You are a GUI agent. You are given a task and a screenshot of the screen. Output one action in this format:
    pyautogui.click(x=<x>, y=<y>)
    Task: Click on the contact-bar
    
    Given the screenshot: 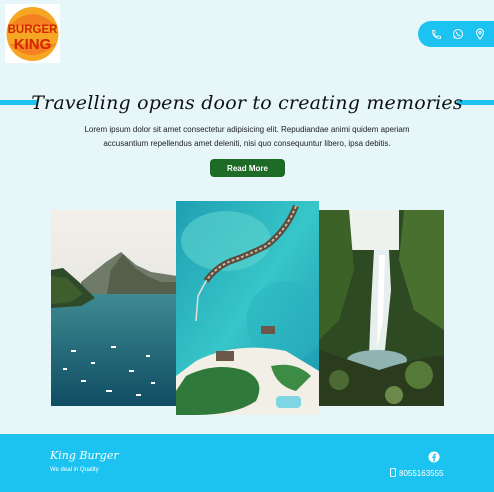 What is the action you would take?
    pyautogui.click(x=456, y=34)
    